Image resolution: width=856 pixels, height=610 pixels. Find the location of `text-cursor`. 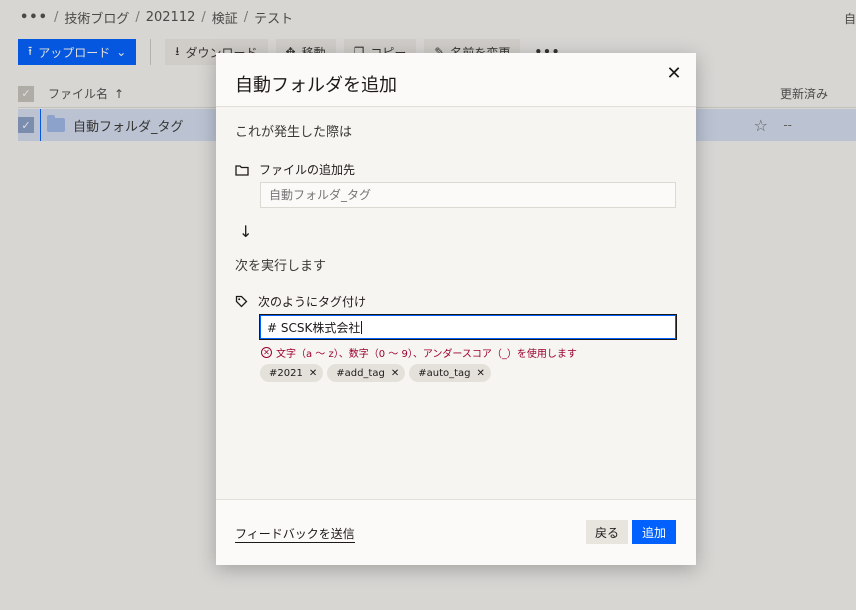

text-cursor is located at coordinates (362, 327).